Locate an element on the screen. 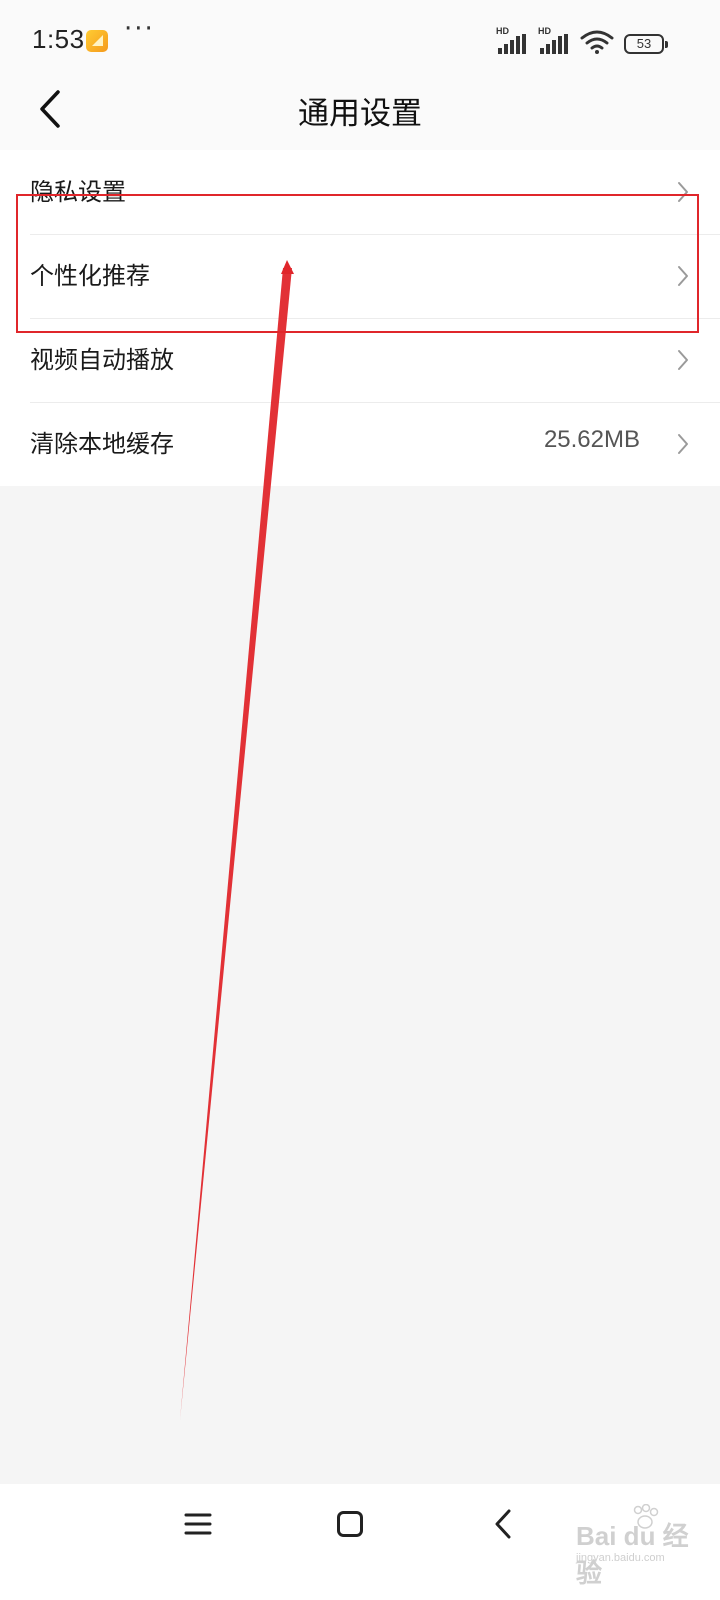 Image resolution: width=720 pixels, height=1600 pixels. cache-size-value: 25.62MB is located at coordinates (591, 439).